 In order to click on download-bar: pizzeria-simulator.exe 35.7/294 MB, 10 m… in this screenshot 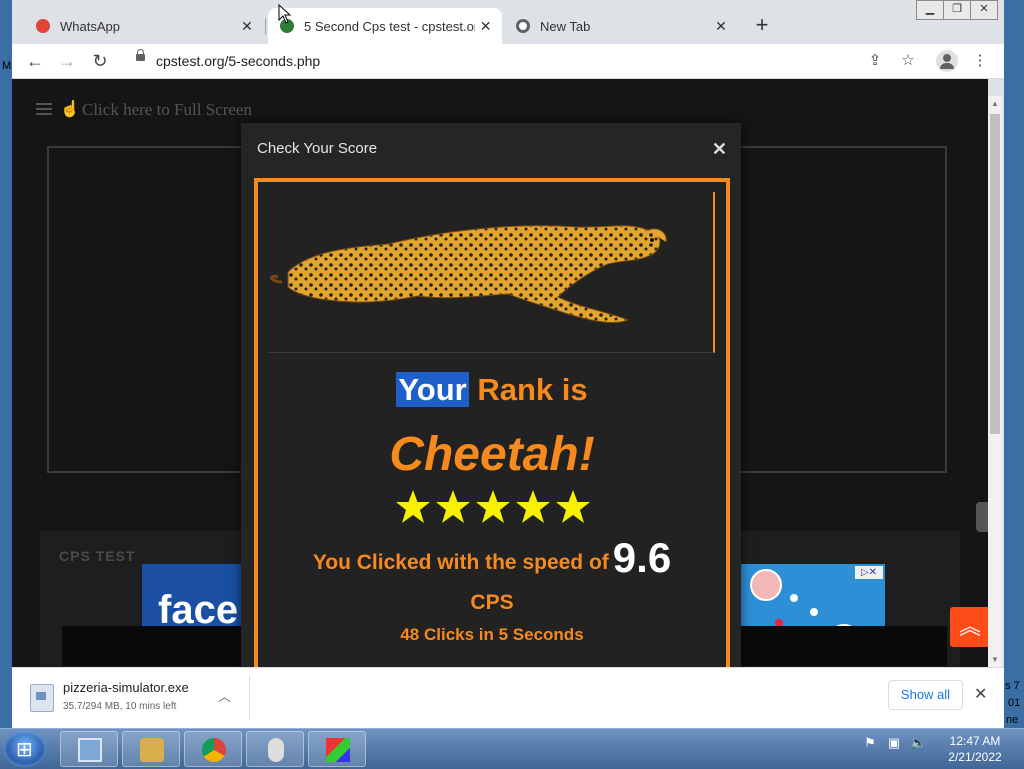, I will do `click(508, 698)`.